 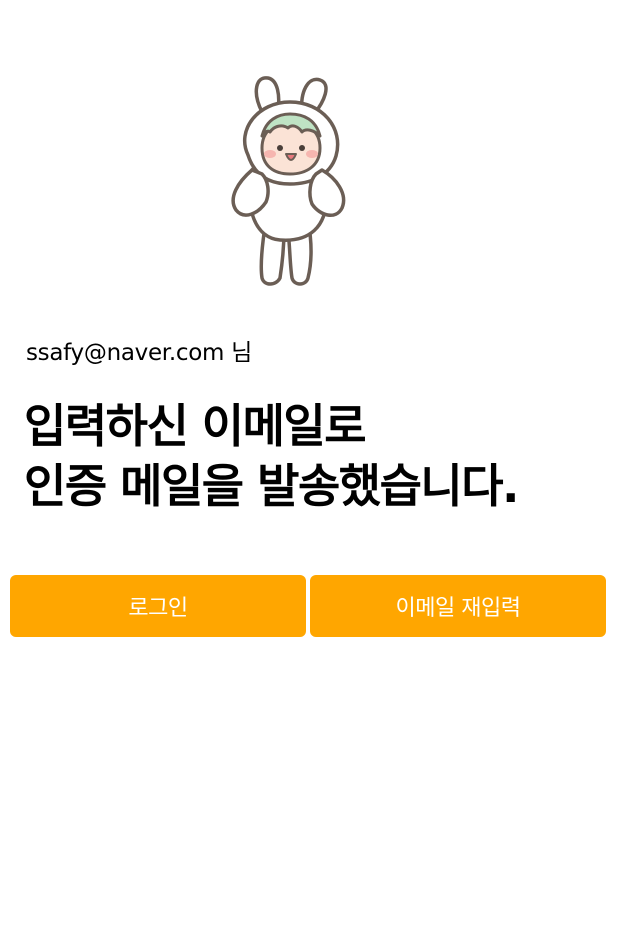 What do you see at coordinates (288, 181) in the screenshot?
I see `rabbit-mascot-icon` at bounding box center [288, 181].